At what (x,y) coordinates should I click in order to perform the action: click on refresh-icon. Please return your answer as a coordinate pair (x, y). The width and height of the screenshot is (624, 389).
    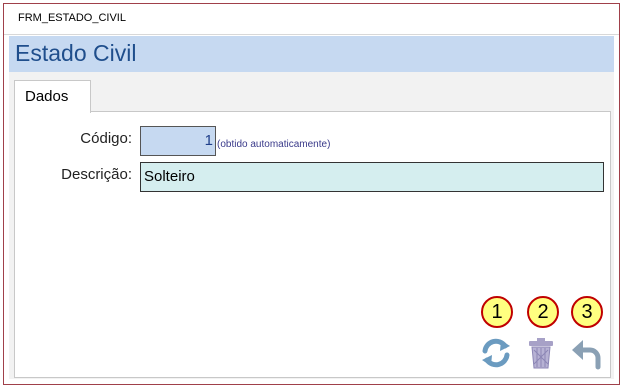
    Looking at the image, I should click on (496, 353).